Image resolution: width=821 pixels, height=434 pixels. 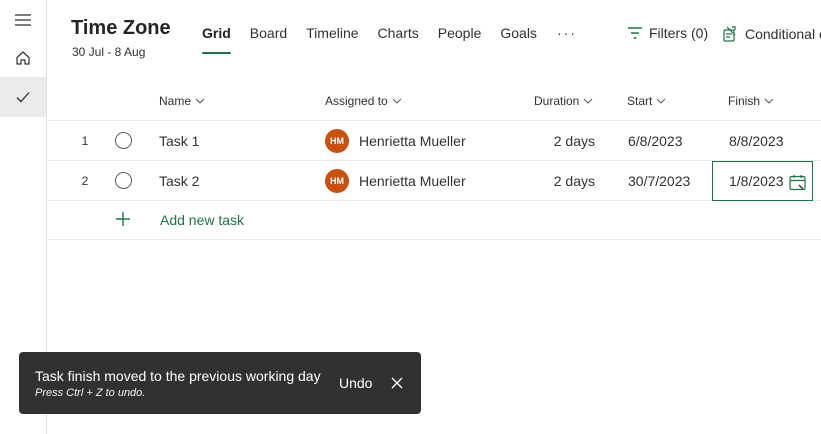 What do you see at coordinates (268, 40) in the screenshot?
I see `tab-board: Board` at bounding box center [268, 40].